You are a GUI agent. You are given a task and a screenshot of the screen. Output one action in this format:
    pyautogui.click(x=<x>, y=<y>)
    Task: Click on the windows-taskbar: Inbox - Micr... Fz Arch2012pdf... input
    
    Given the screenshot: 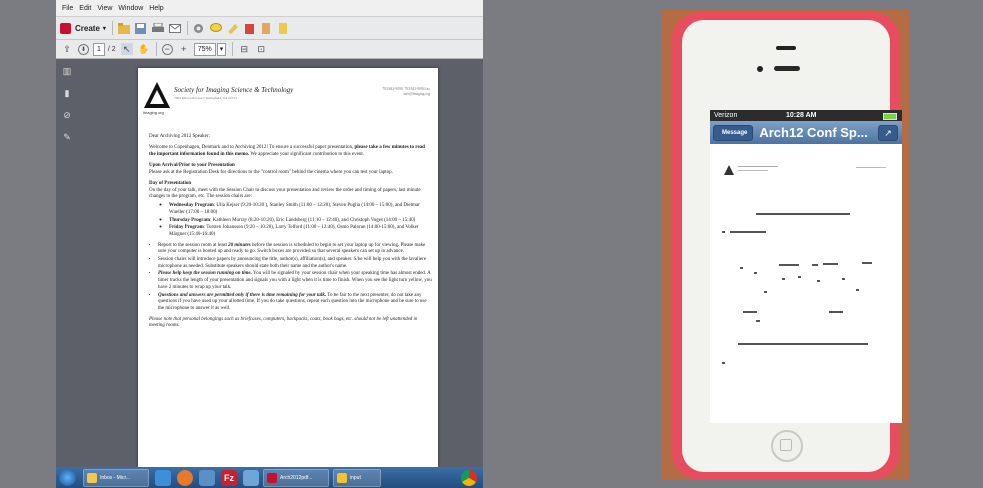 What is the action you would take?
    pyautogui.click(x=269, y=477)
    